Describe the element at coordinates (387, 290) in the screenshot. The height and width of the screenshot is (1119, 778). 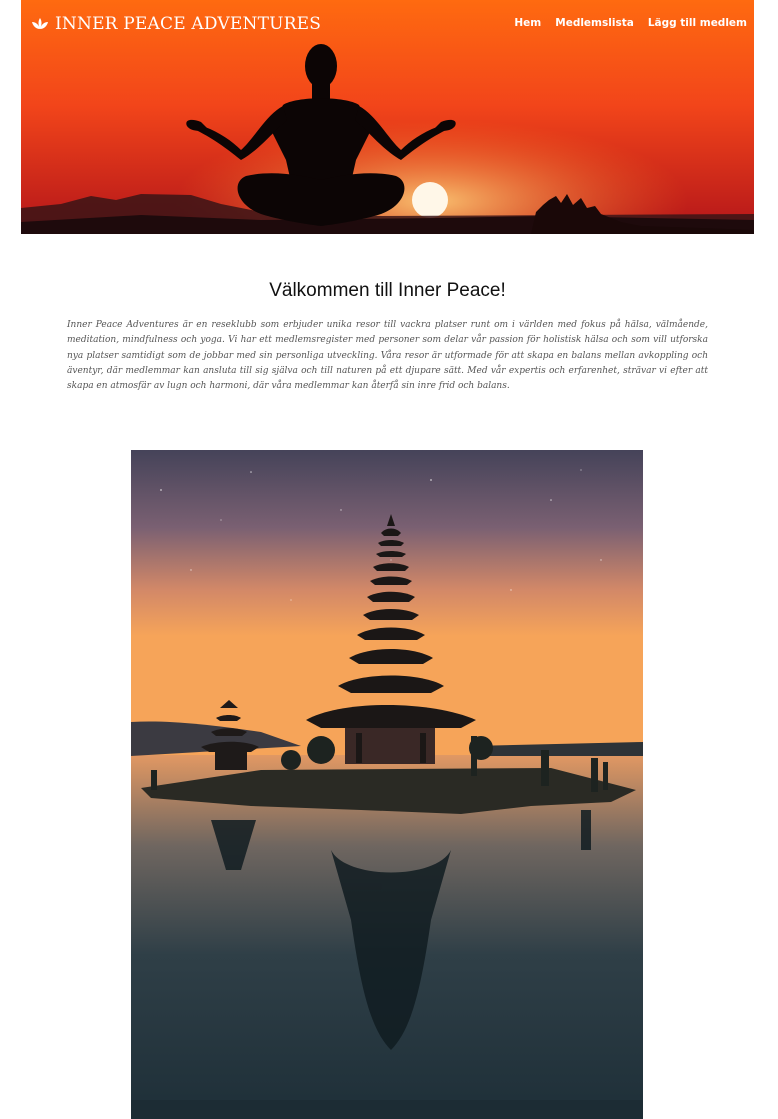
I see `page-title: Välkommen till Inner Peace!` at that location.